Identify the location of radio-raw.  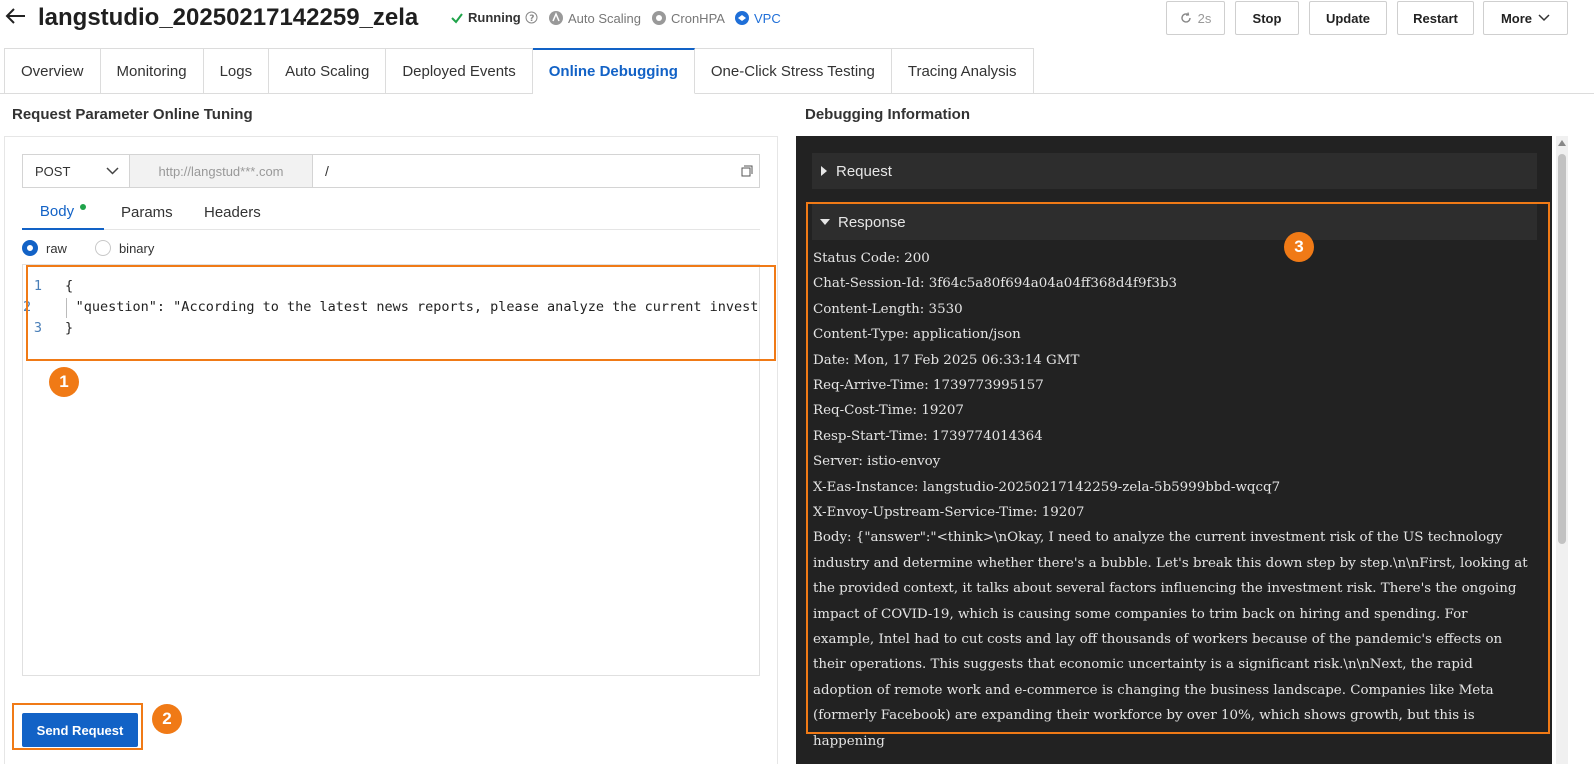
(30, 248).